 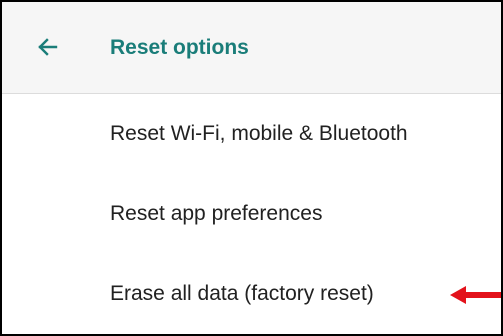 I want to click on back-button, so click(x=48, y=47).